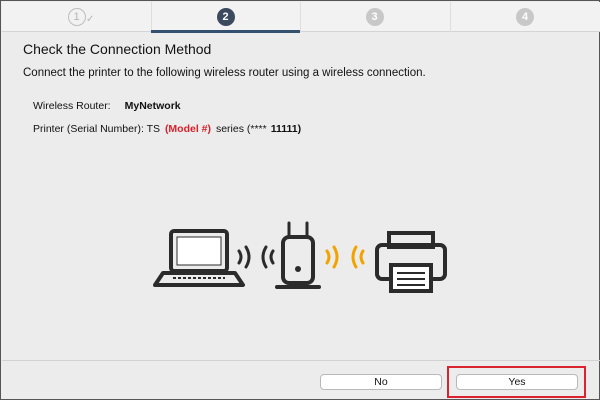  What do you see at coordinates (97, 129) in the screenshot?
I see `printer-label: Printer (Serial Number): TS` at bounding box center [97, 129].